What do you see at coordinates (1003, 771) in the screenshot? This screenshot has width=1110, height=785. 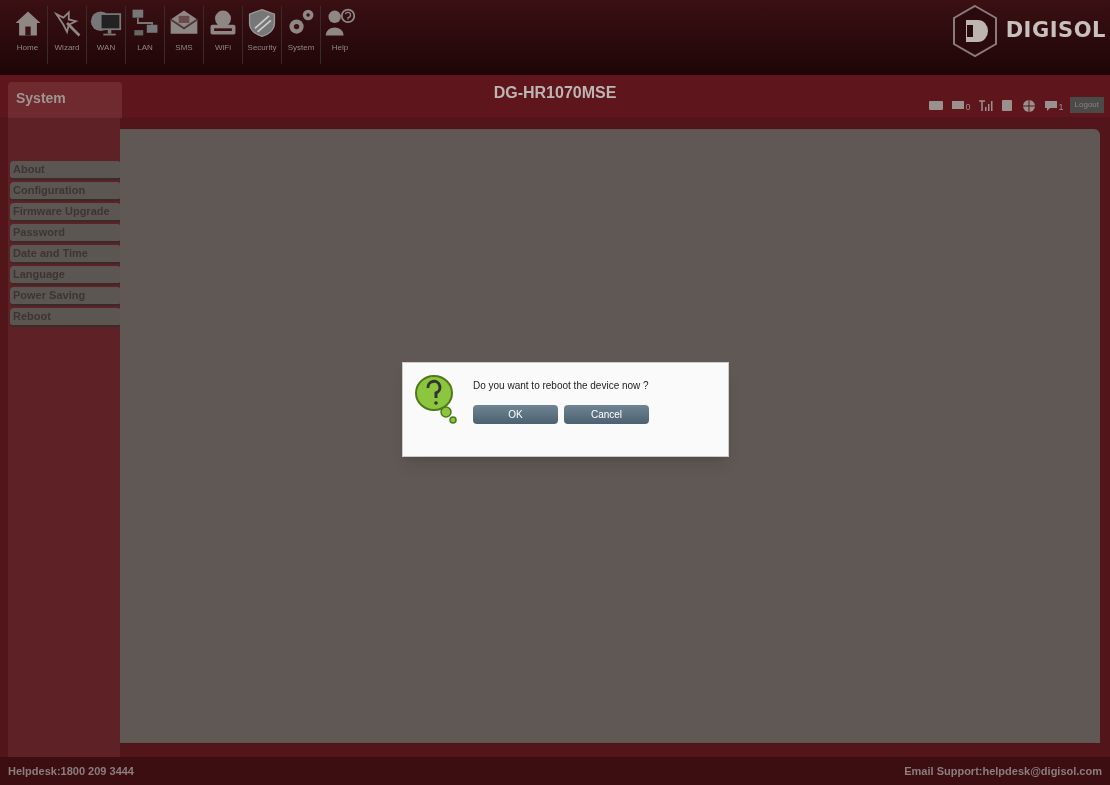 I see `email-support-text: Email Support:helpdesk@digisol.com` at bounding box center [1003, 771].